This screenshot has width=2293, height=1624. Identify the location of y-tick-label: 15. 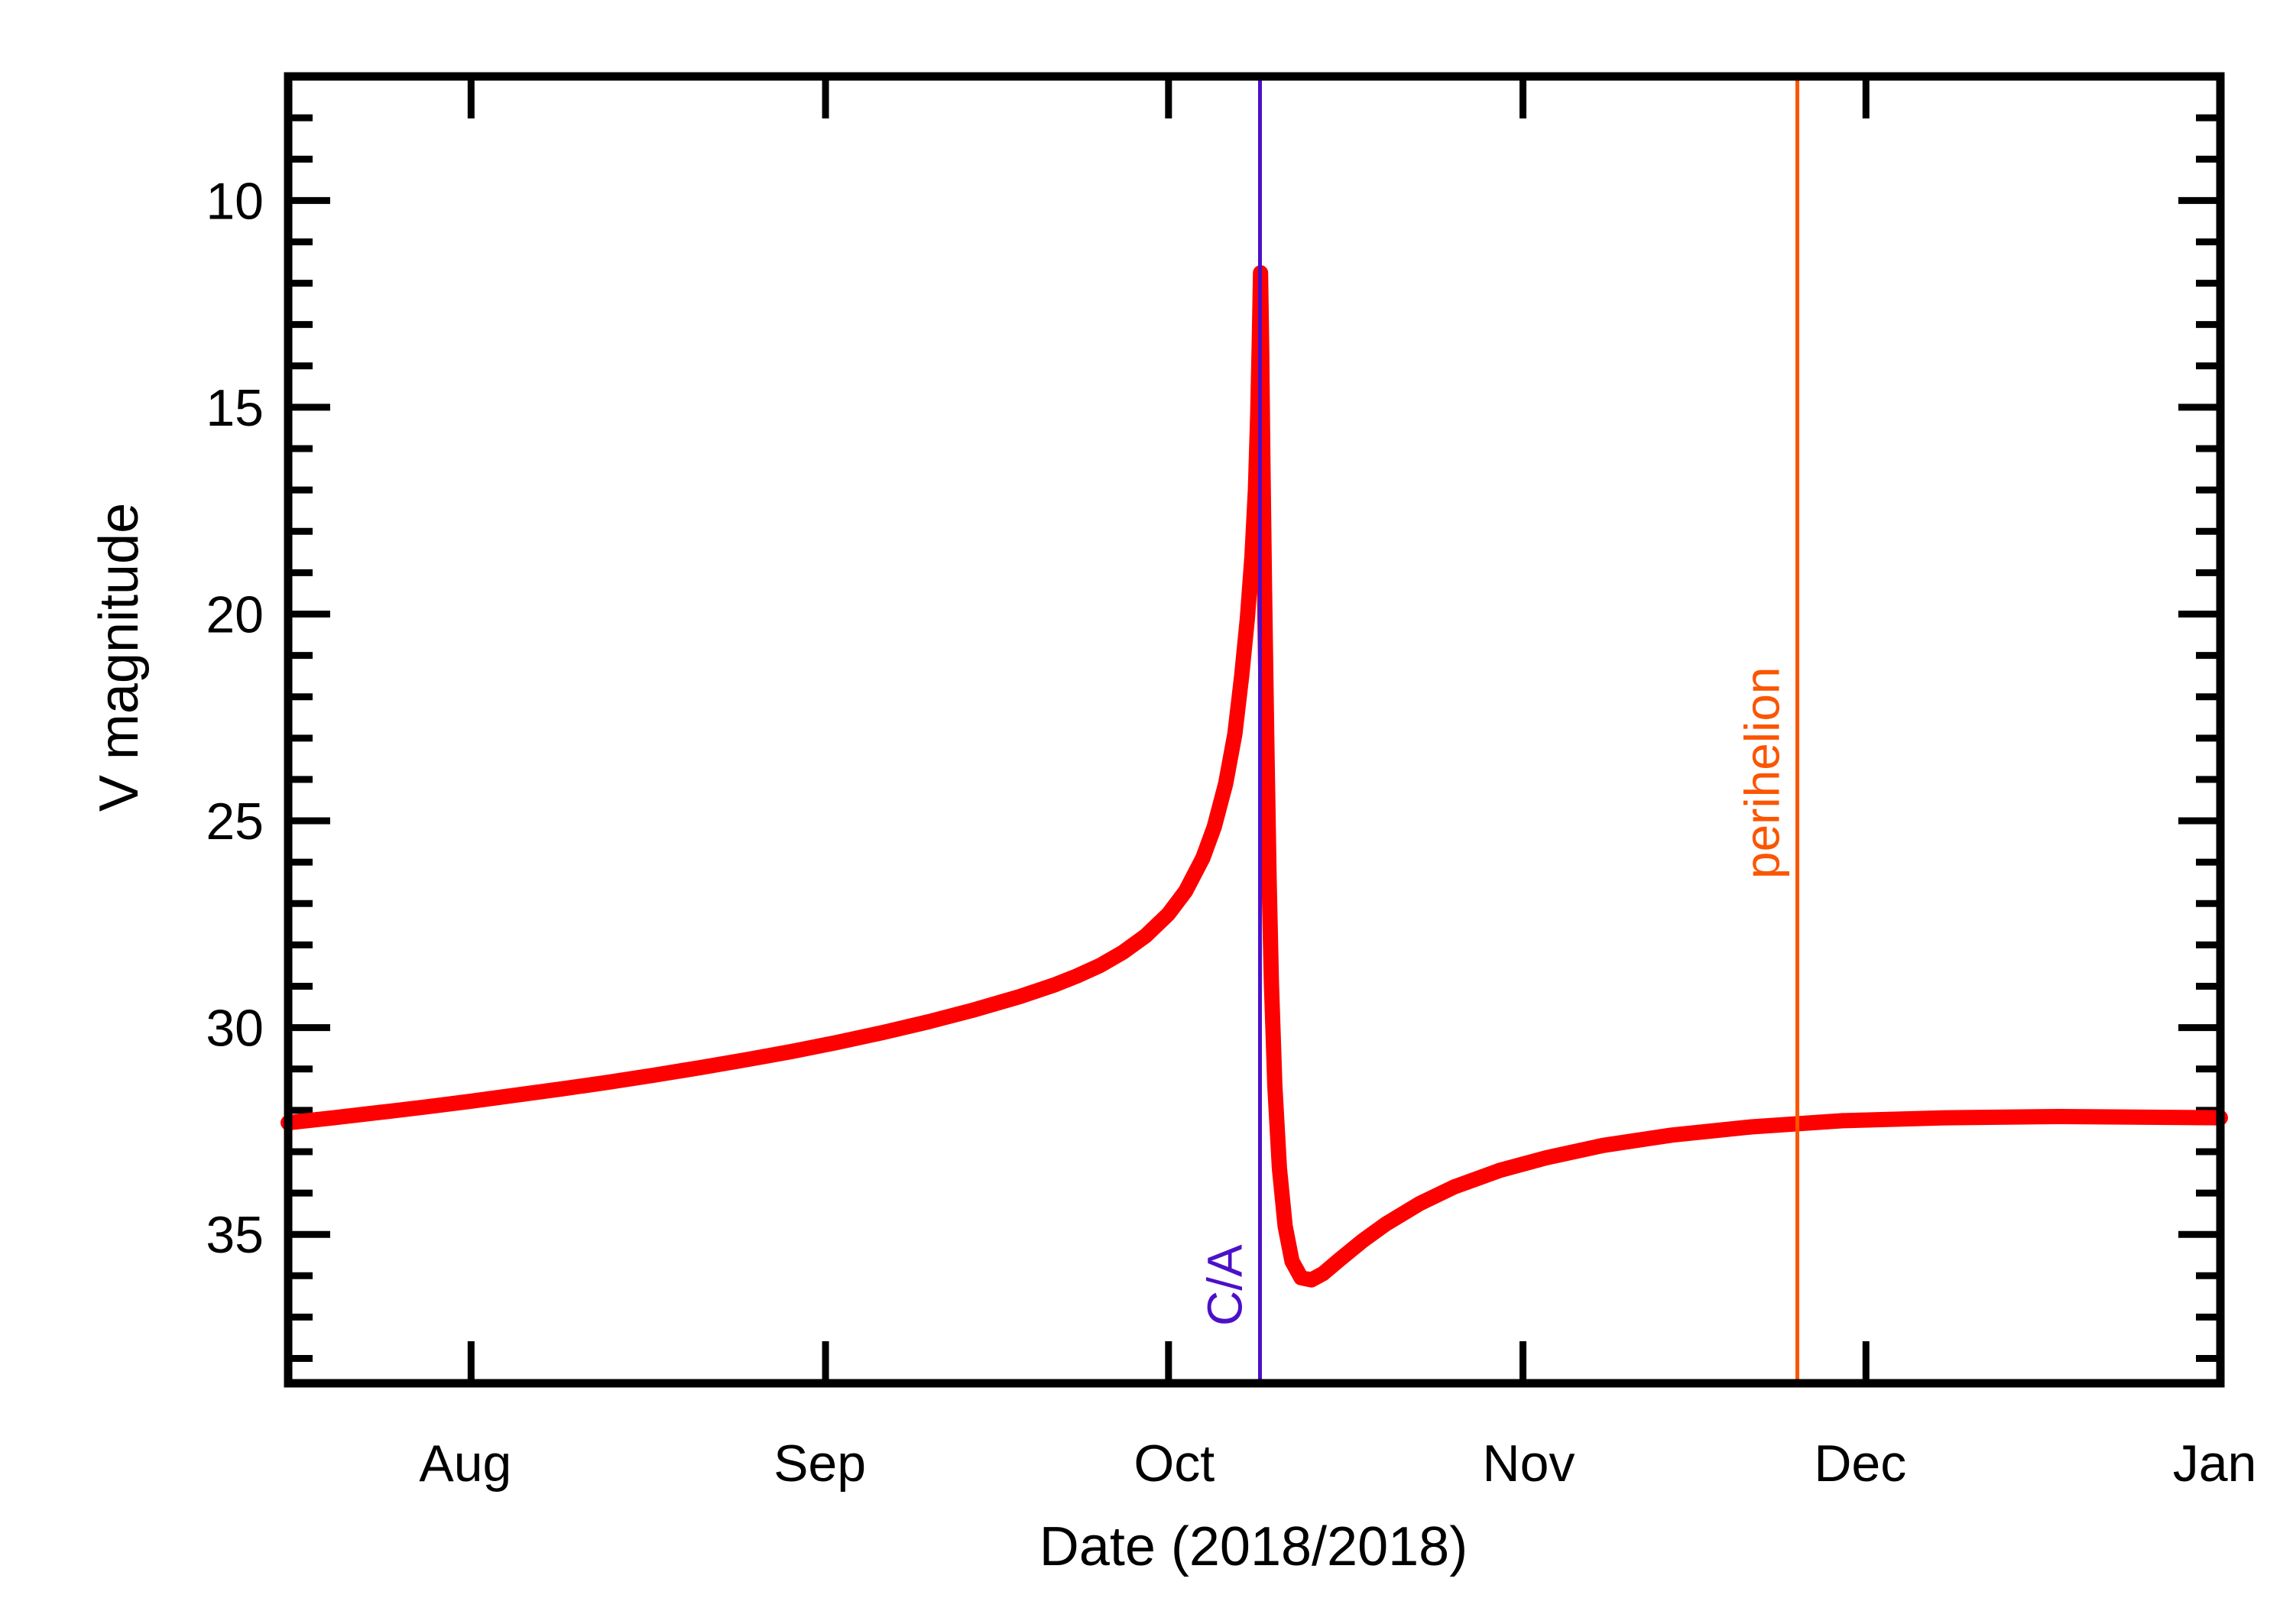
(235, 408).